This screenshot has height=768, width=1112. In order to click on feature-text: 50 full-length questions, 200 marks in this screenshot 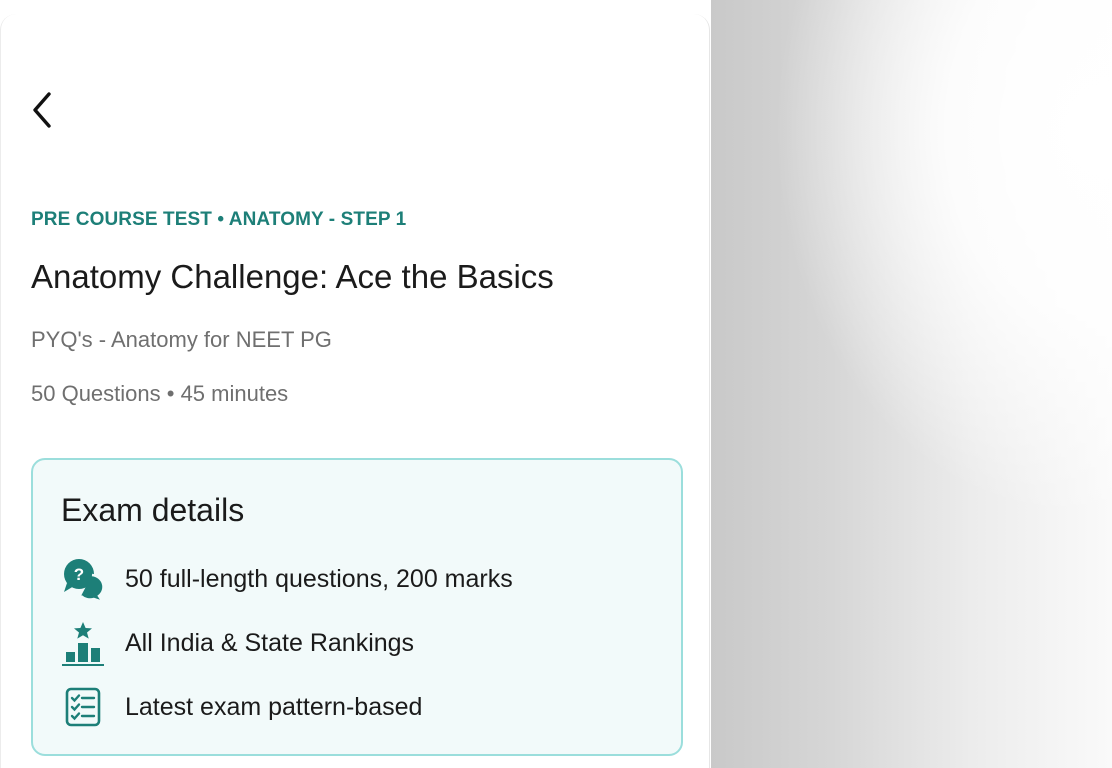, I will do `click(319, 578)`.